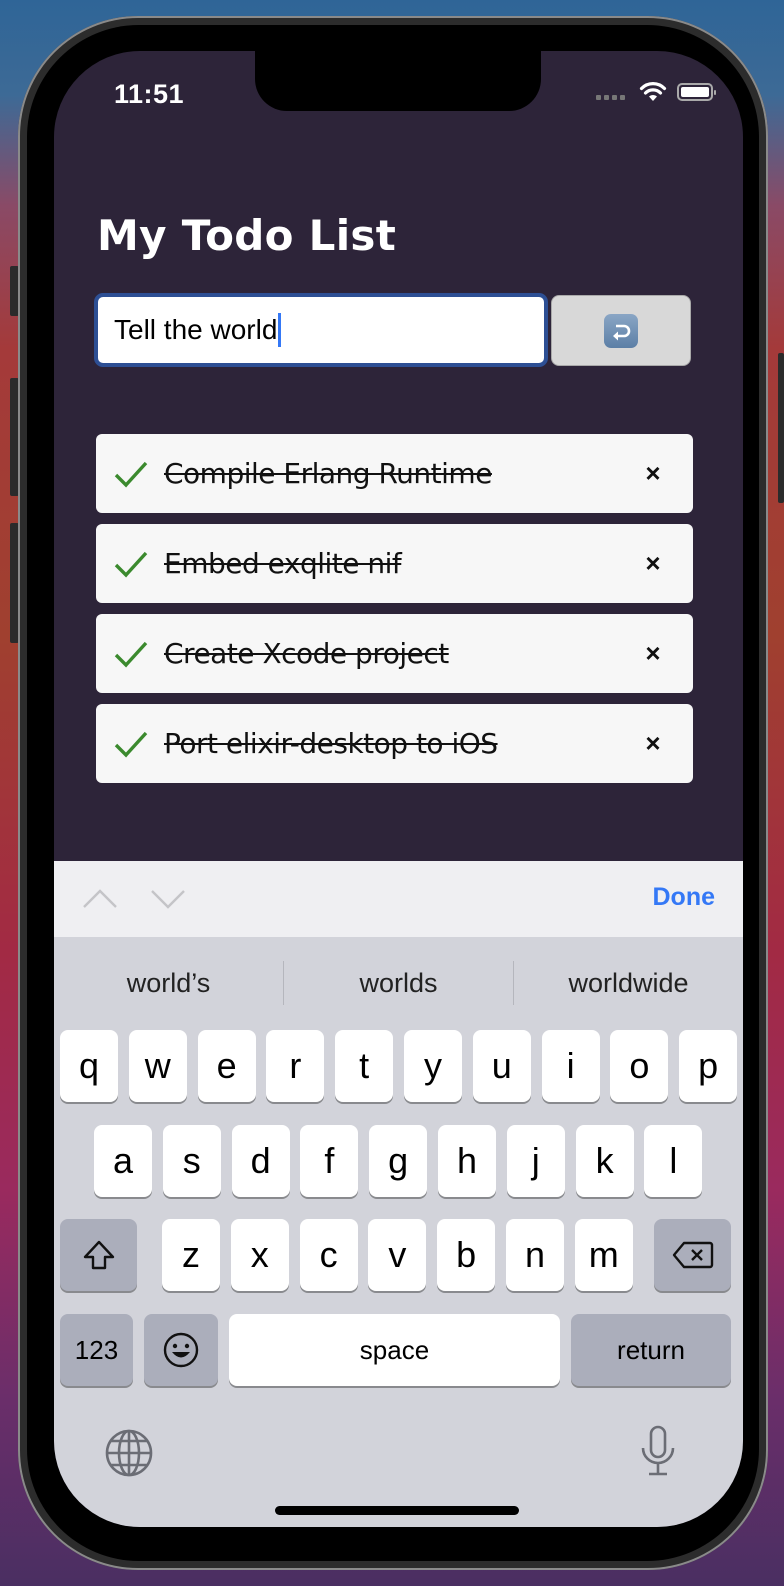 The width and height of the screenshot is (784, 1586). What do you see at coordinates (226, 1066) in the screenshot?
I see `key-e: e` at bounding box center [226, 1066].